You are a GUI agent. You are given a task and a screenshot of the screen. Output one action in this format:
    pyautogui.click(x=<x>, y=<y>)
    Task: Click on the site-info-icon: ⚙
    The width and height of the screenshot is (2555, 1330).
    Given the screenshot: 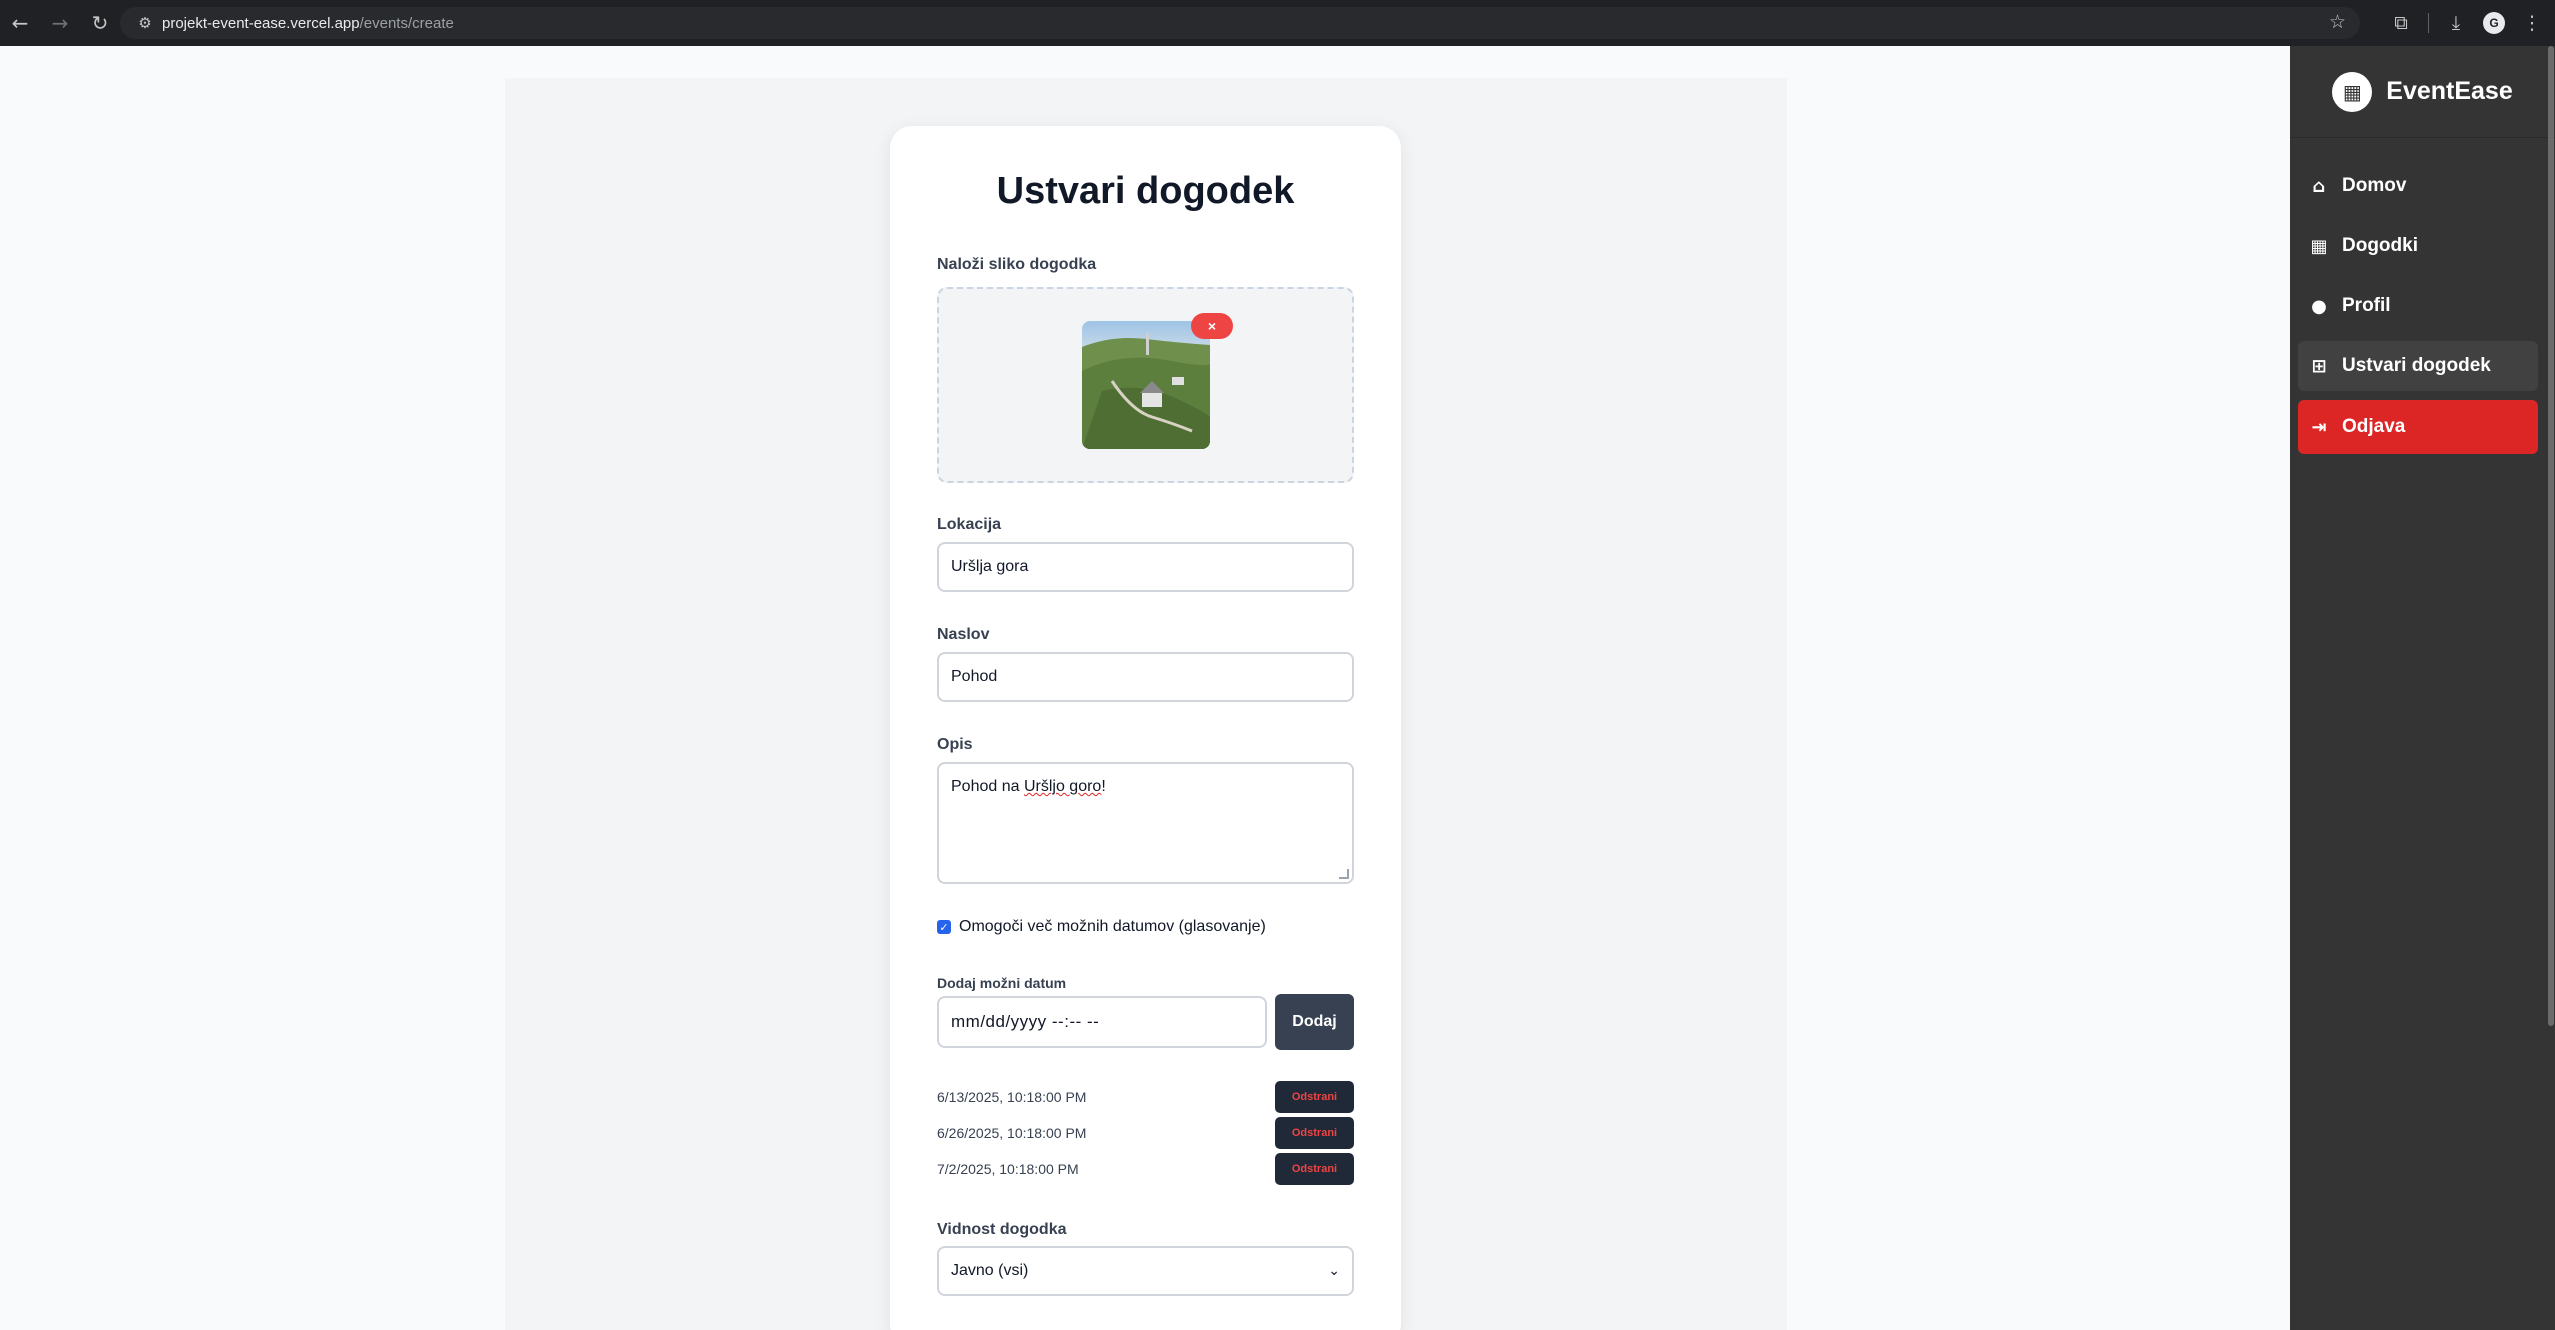 What is the action you would take?
    pyautogui.click(x=145, y=23)
    